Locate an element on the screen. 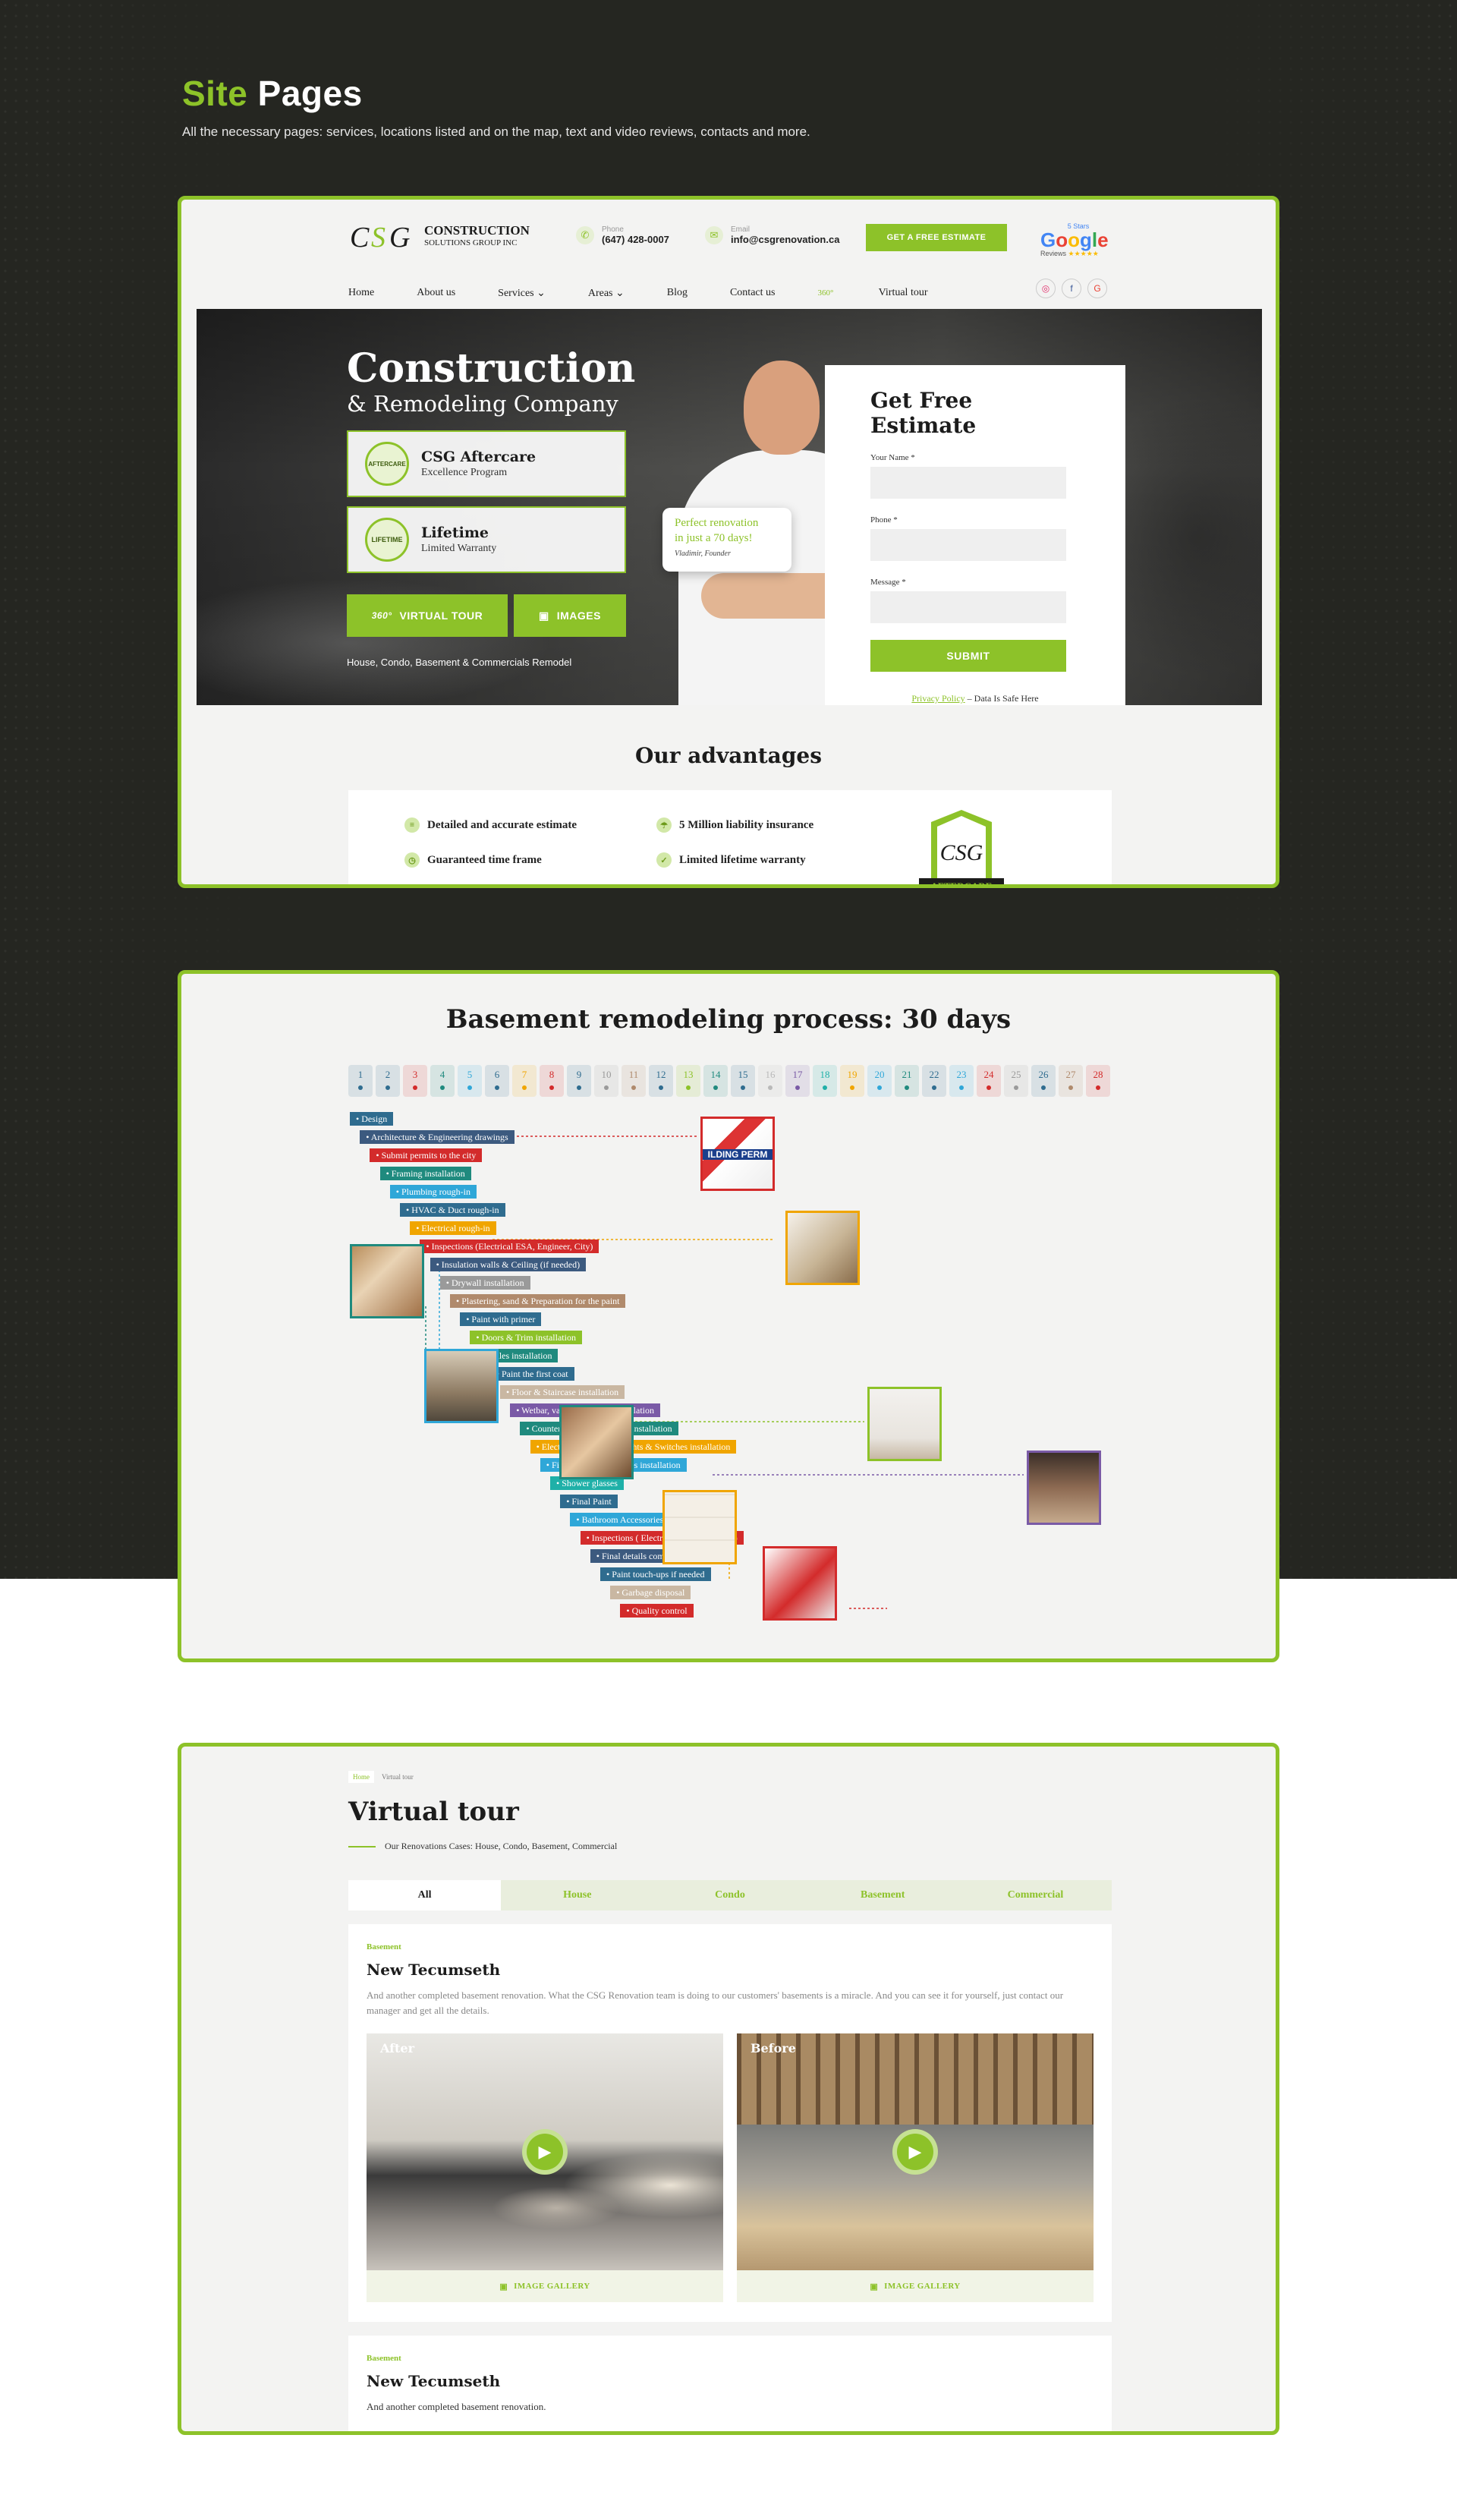 This screenshot has height=2520, width=1457. process-task: • Paint the first coat is located at coordinates (531, 1374).